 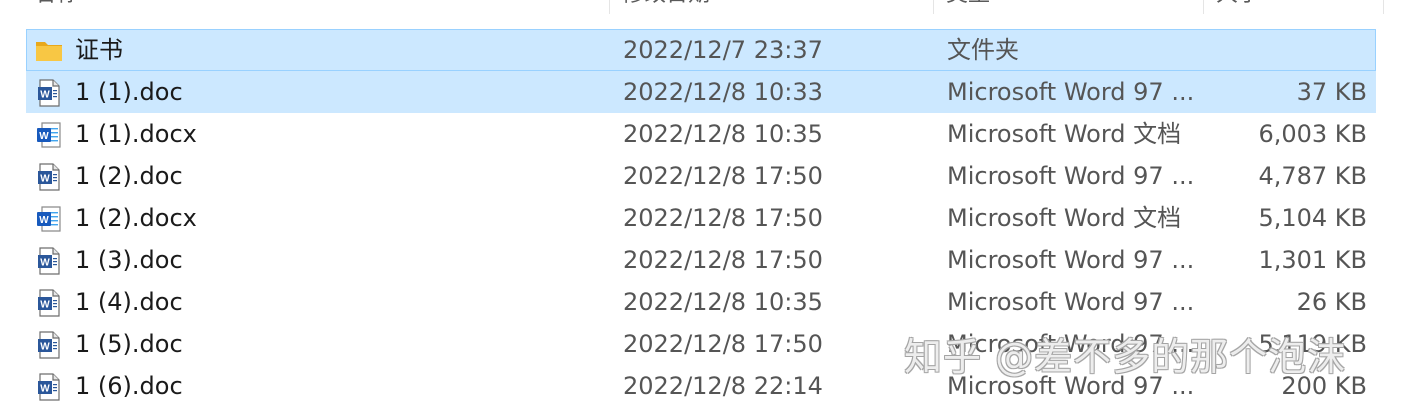 What do you see at coordinates (136, 218) in the screenshot?
I see `file-name: 1 (2).docx` at bounding box center [136, 218].